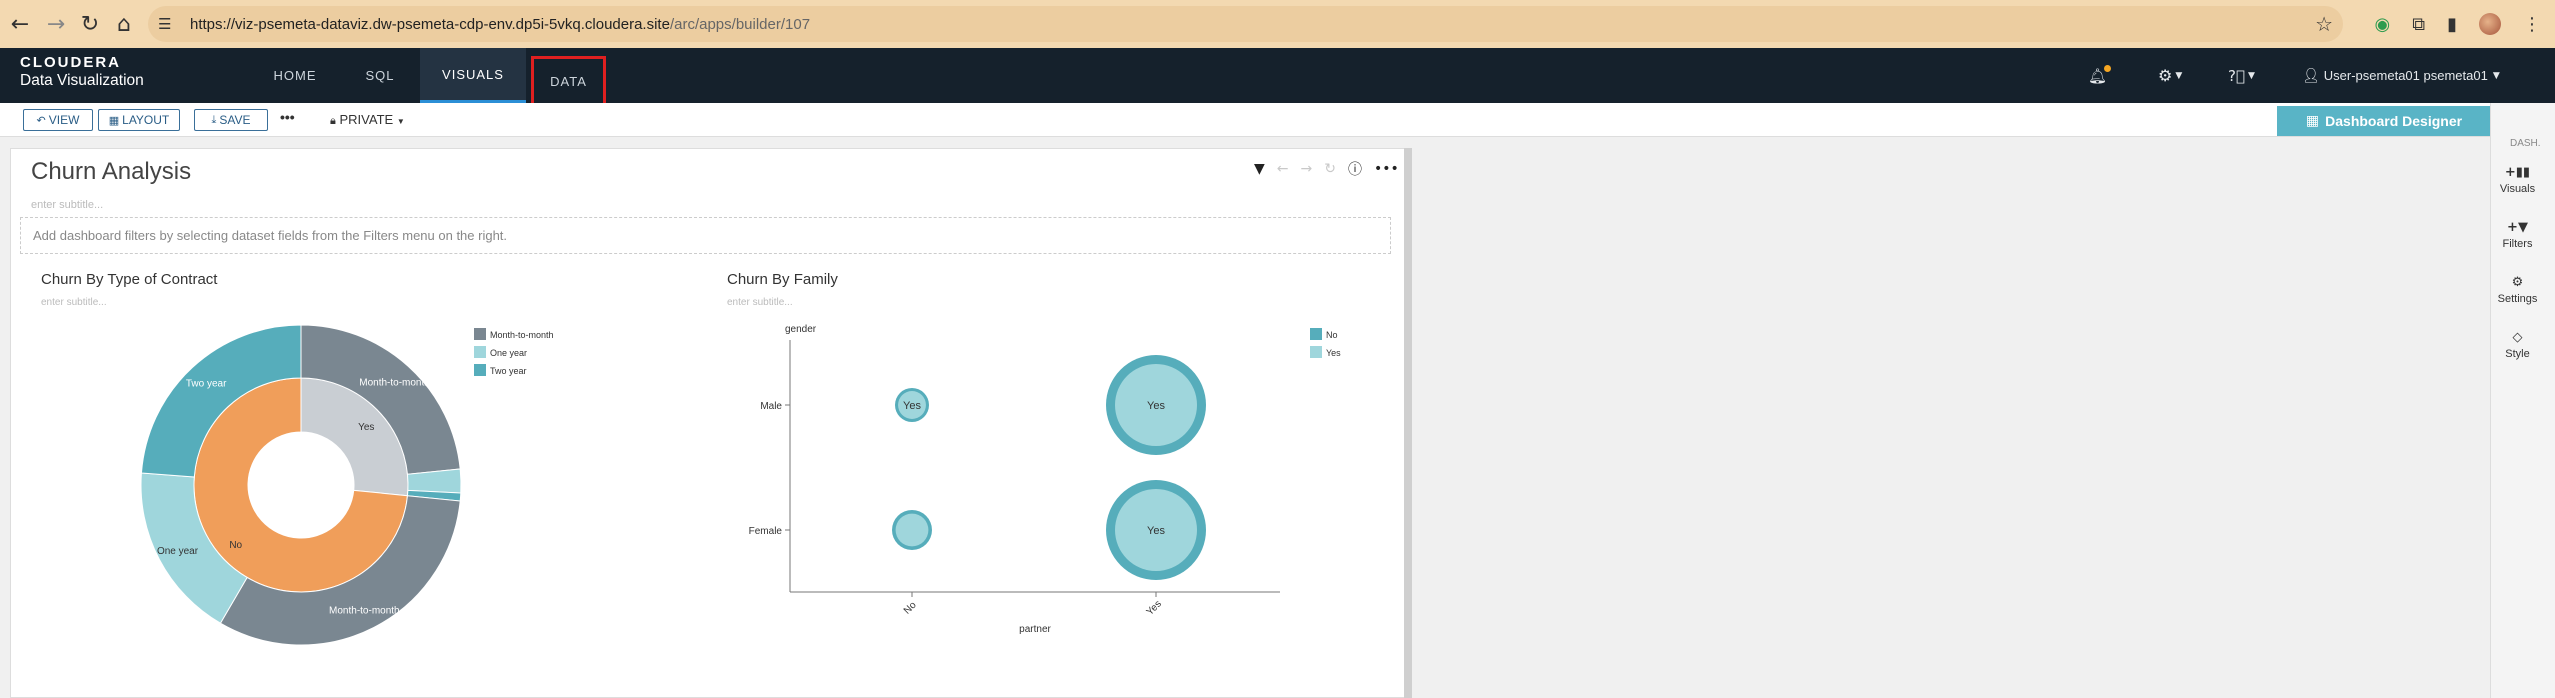  What do you see at coordinates (380, 75) in the screenshot?
I see `nav-sql: SQL` at bounding box center [380, 75].